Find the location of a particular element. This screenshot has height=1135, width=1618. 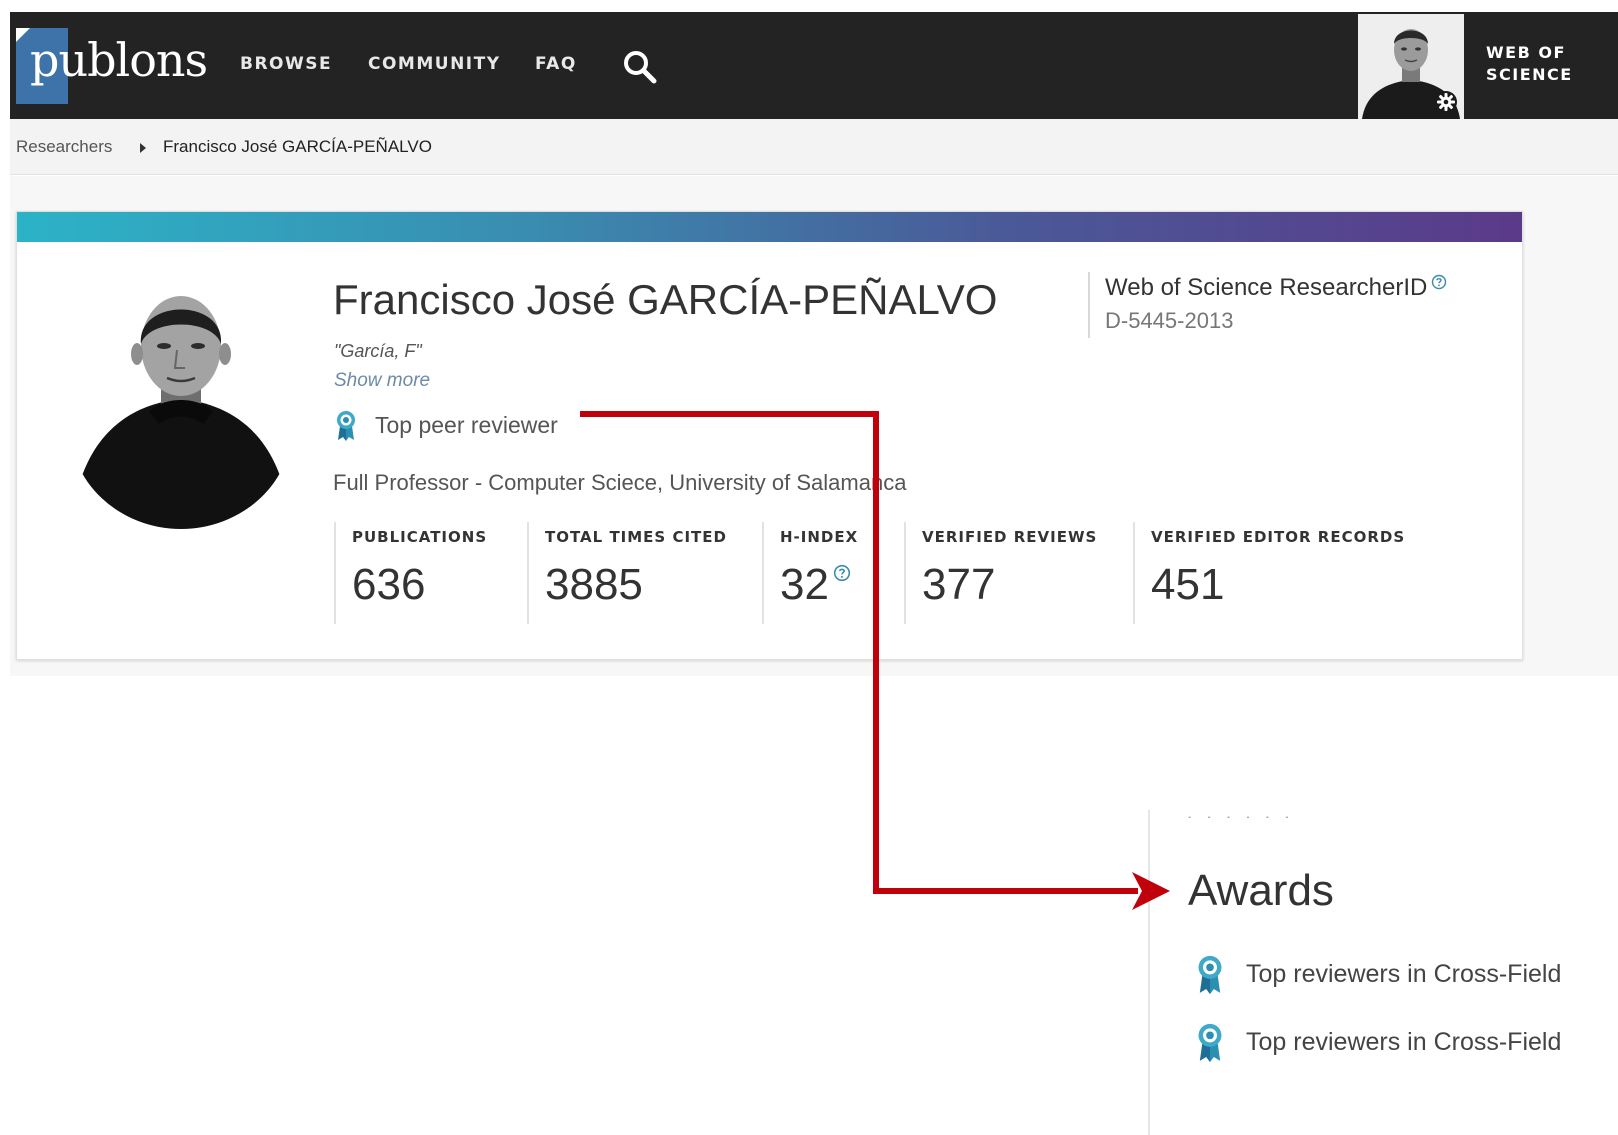

publons-logo: publons is located at coordinates (116, 66).